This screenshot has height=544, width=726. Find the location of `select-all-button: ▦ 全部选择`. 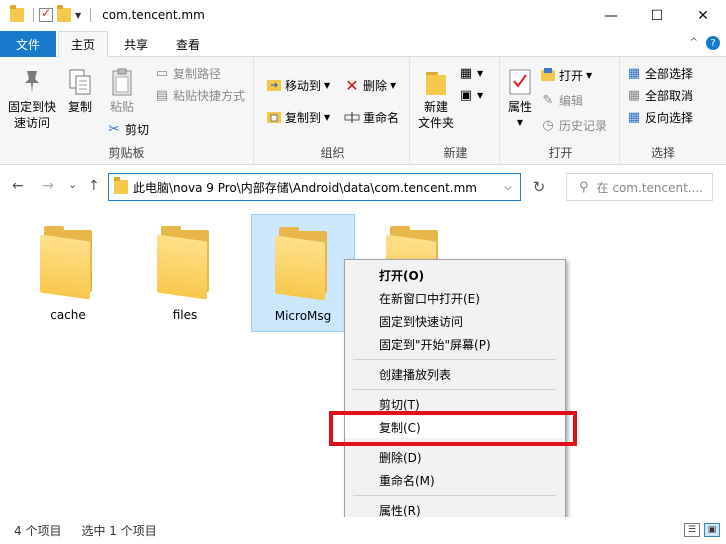

select-all-button: ▦ 全部选择 is located at coordinates (659, 73).